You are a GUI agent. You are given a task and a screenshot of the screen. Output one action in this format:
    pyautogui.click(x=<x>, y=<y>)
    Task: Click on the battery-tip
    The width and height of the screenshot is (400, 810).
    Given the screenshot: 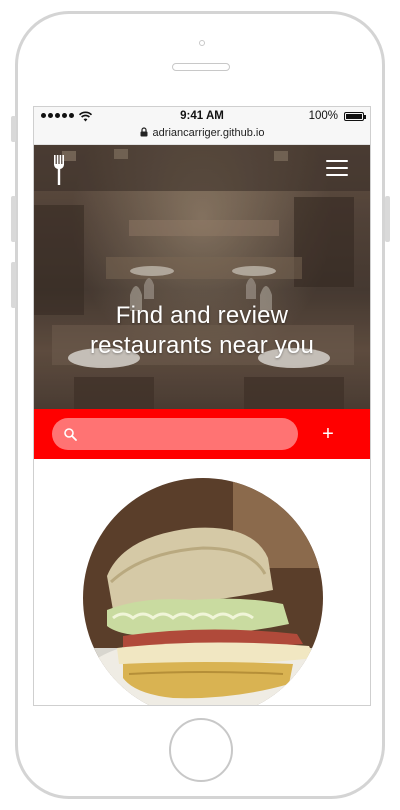 What is the action you would take?
    pyautogui.click(x=365, y=117)
    